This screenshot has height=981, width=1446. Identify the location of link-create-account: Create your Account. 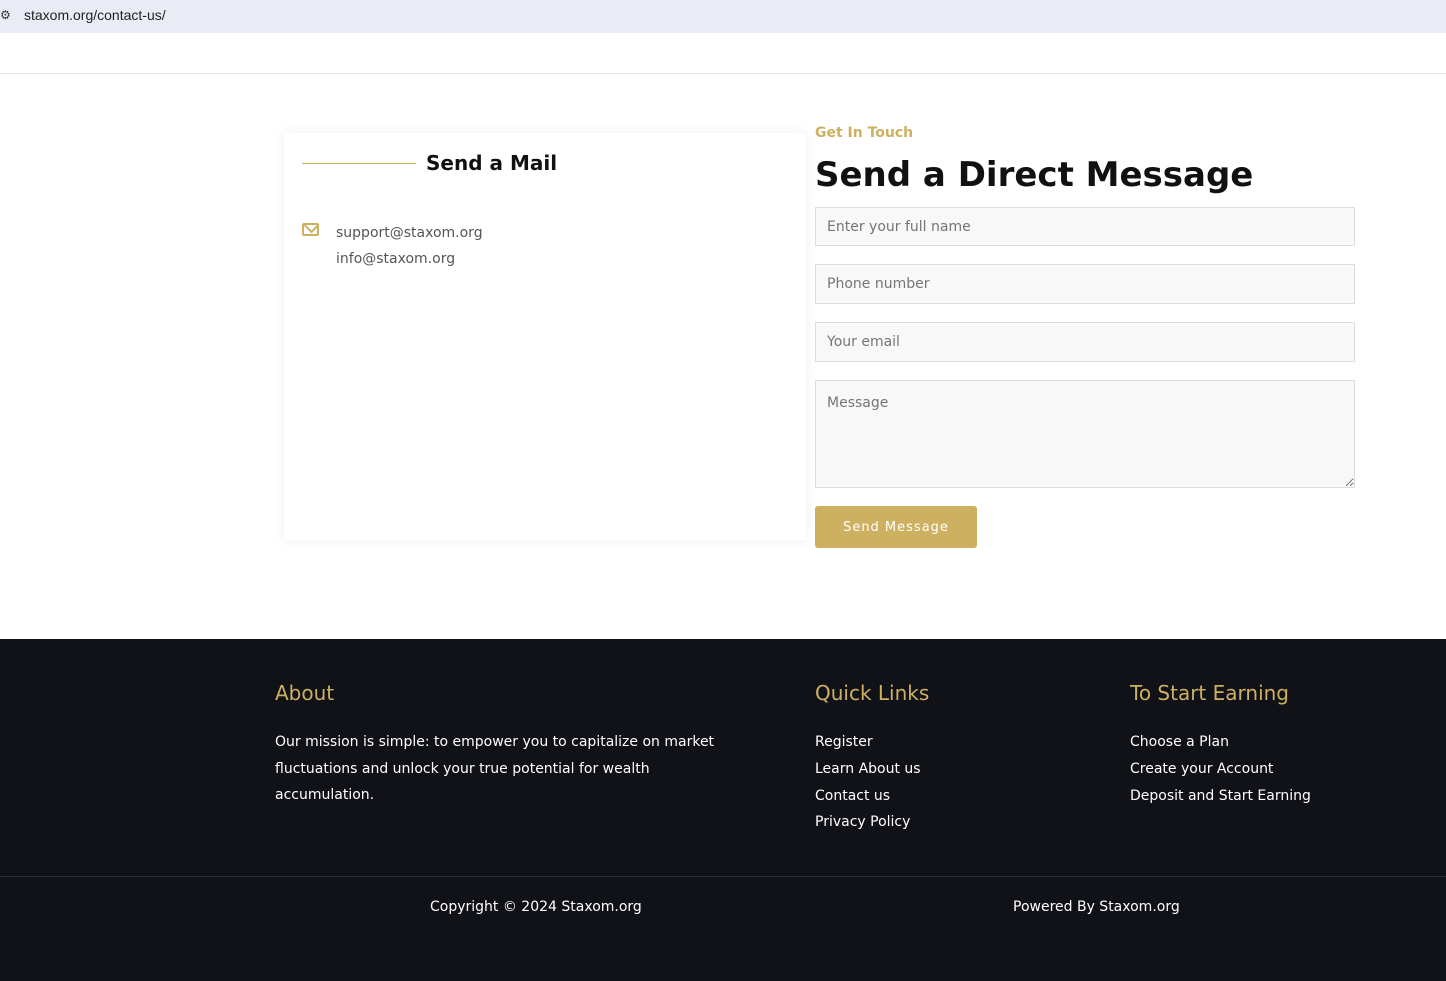
(1220, 769).